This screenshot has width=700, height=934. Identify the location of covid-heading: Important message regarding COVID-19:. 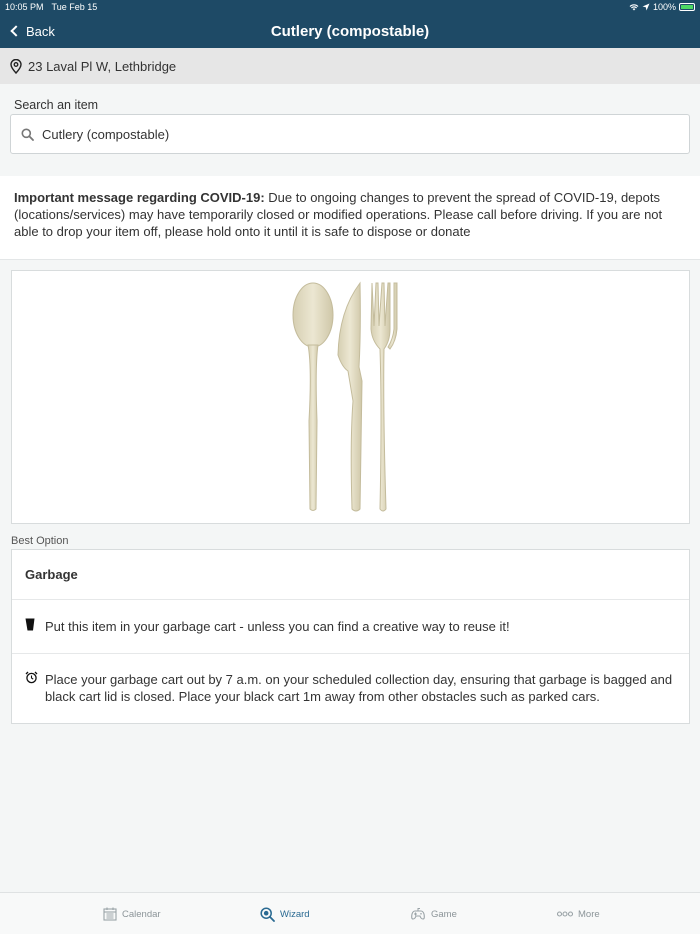
(139, 197).